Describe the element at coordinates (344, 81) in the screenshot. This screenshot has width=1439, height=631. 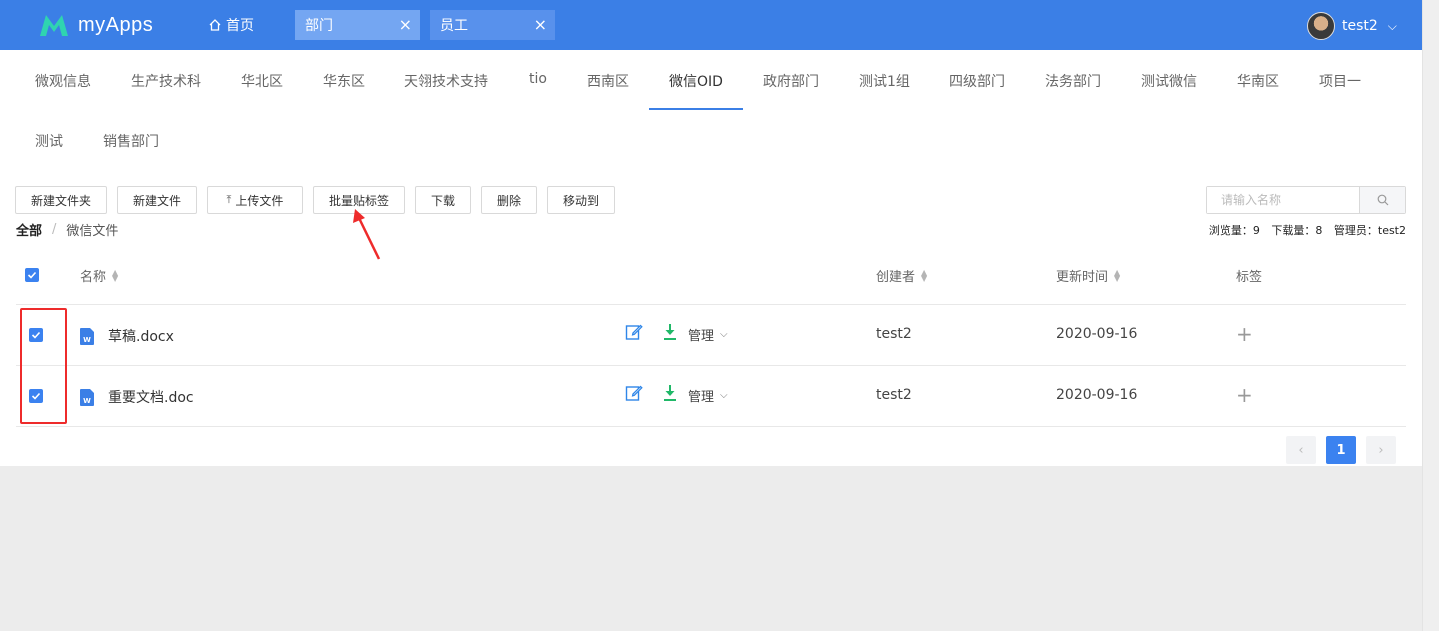
I see `dept-tab: 华东区` at that location.